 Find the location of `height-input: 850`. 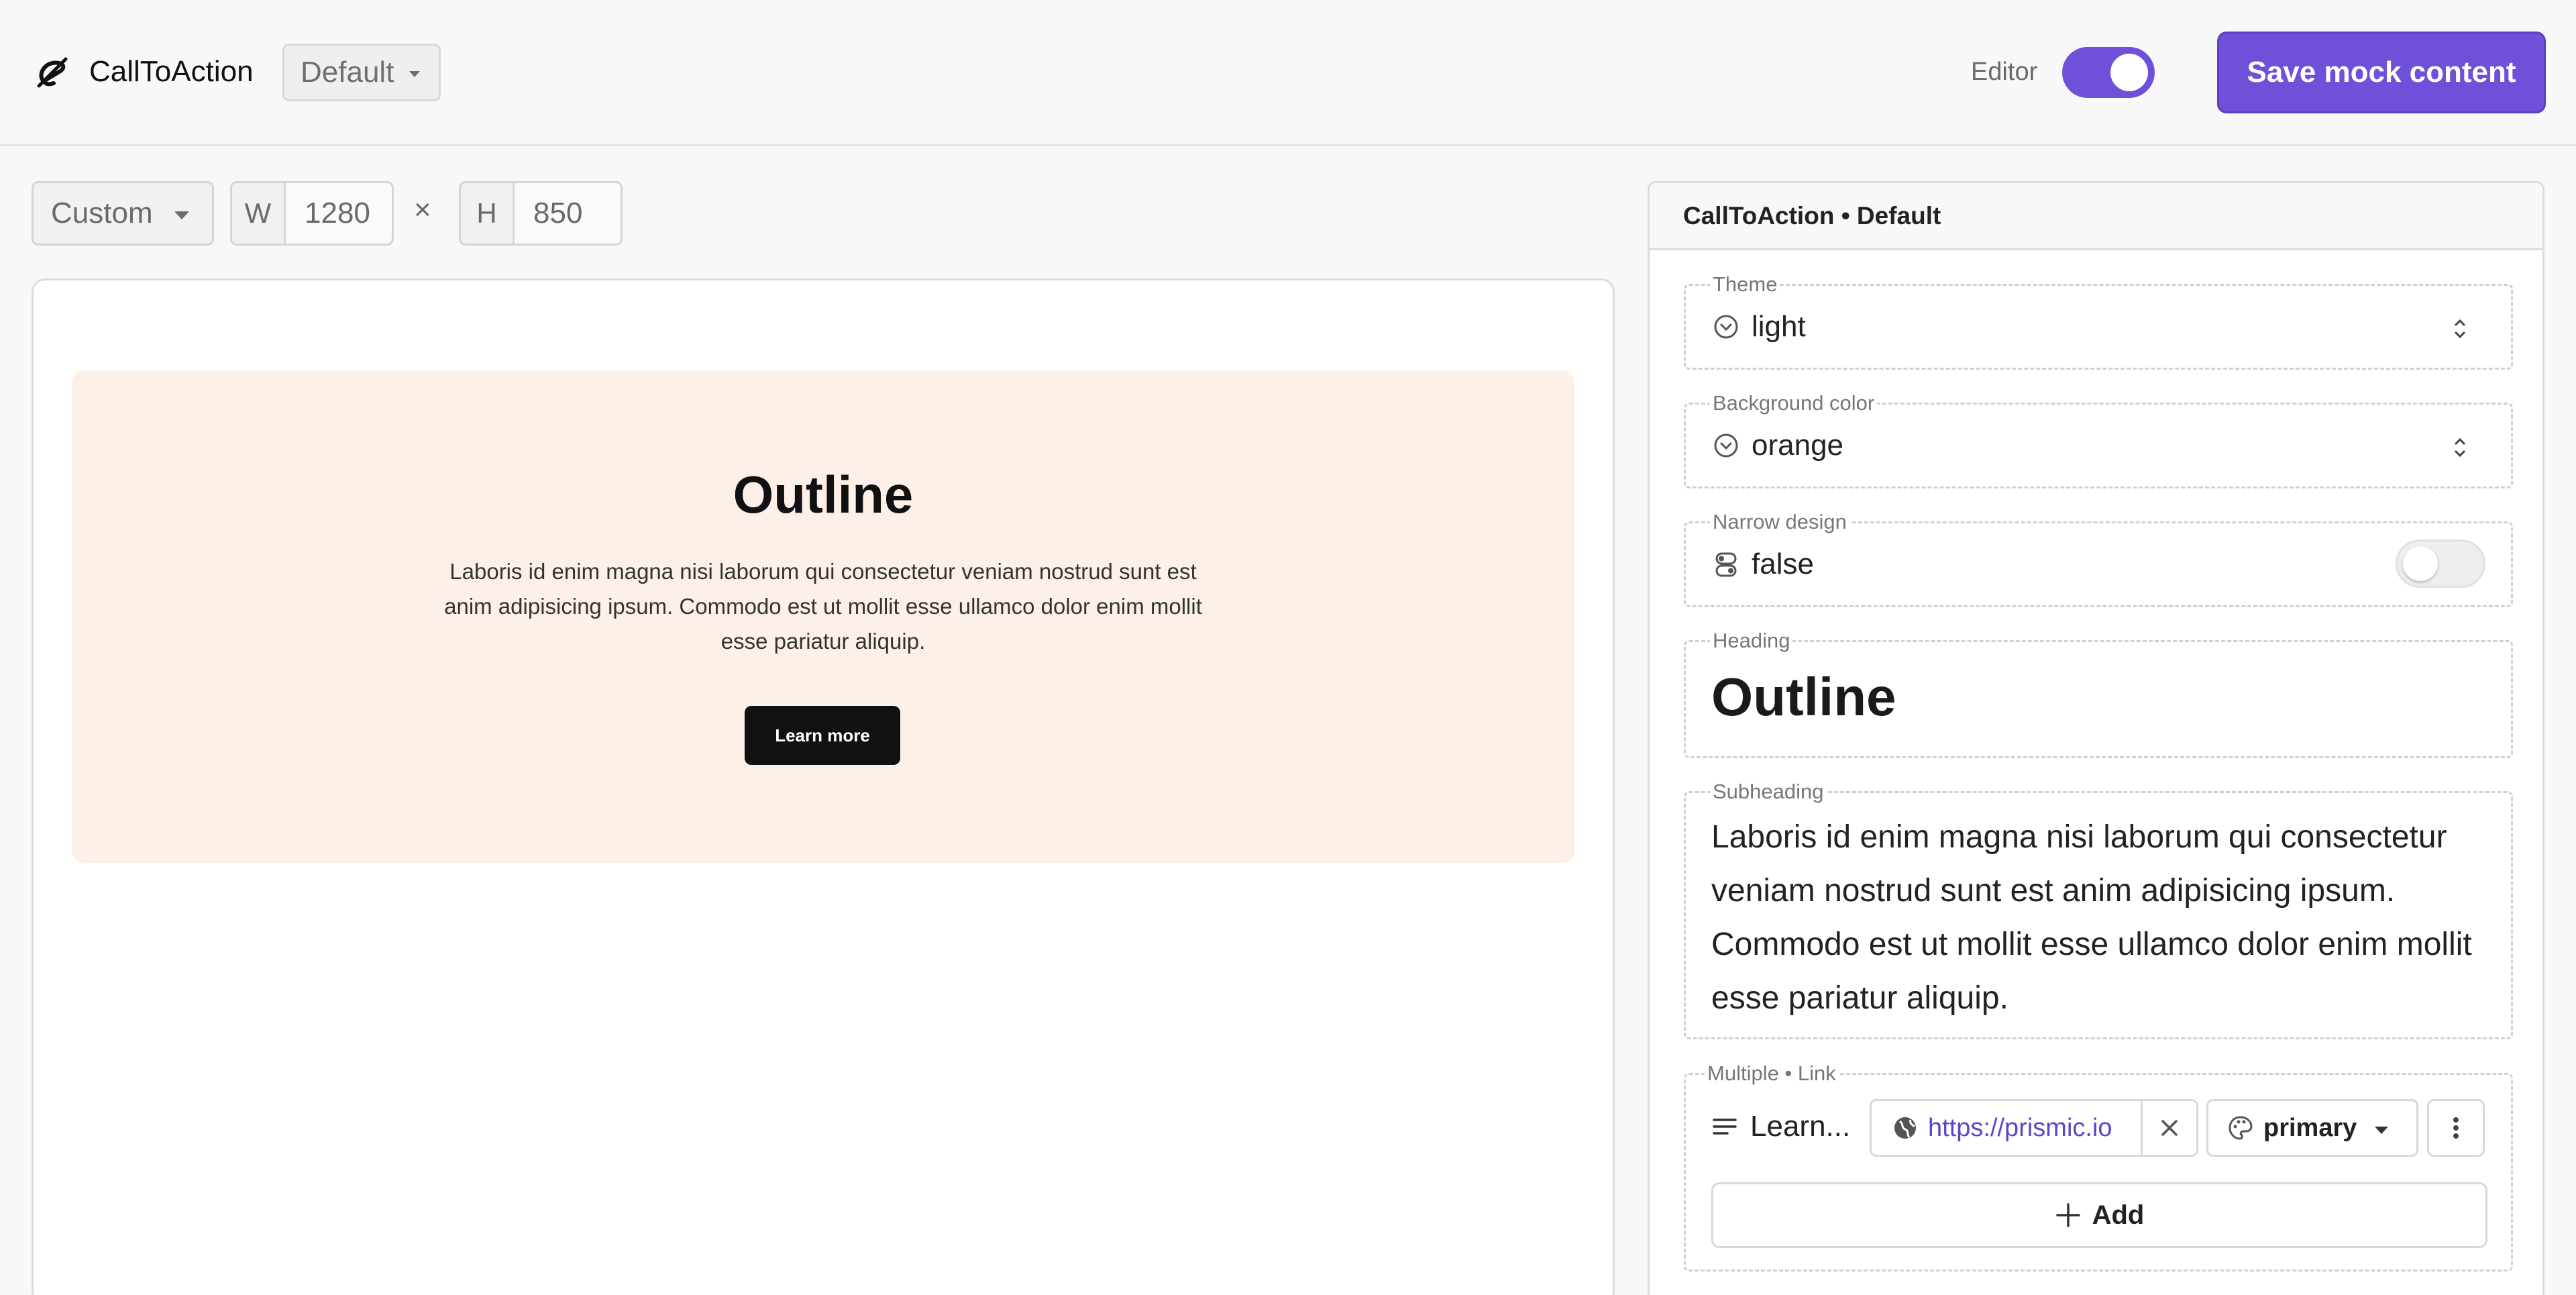

height-input: 850 is located at coordinates (568, 213).